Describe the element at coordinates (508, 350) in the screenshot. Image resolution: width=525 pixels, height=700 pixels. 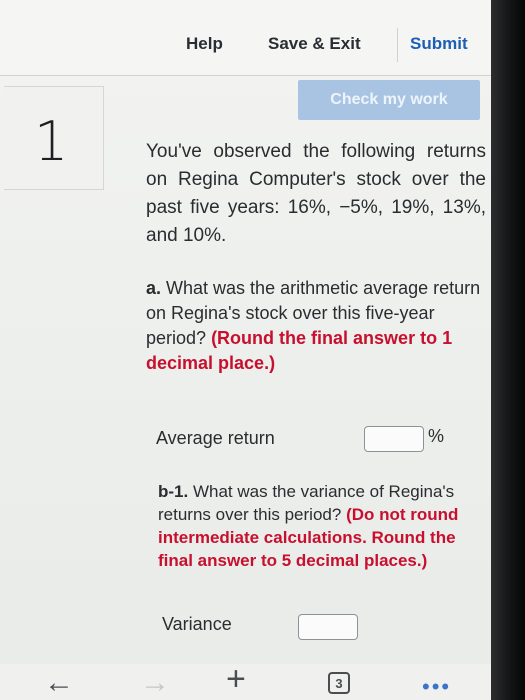
I see `device-edge` at that location.